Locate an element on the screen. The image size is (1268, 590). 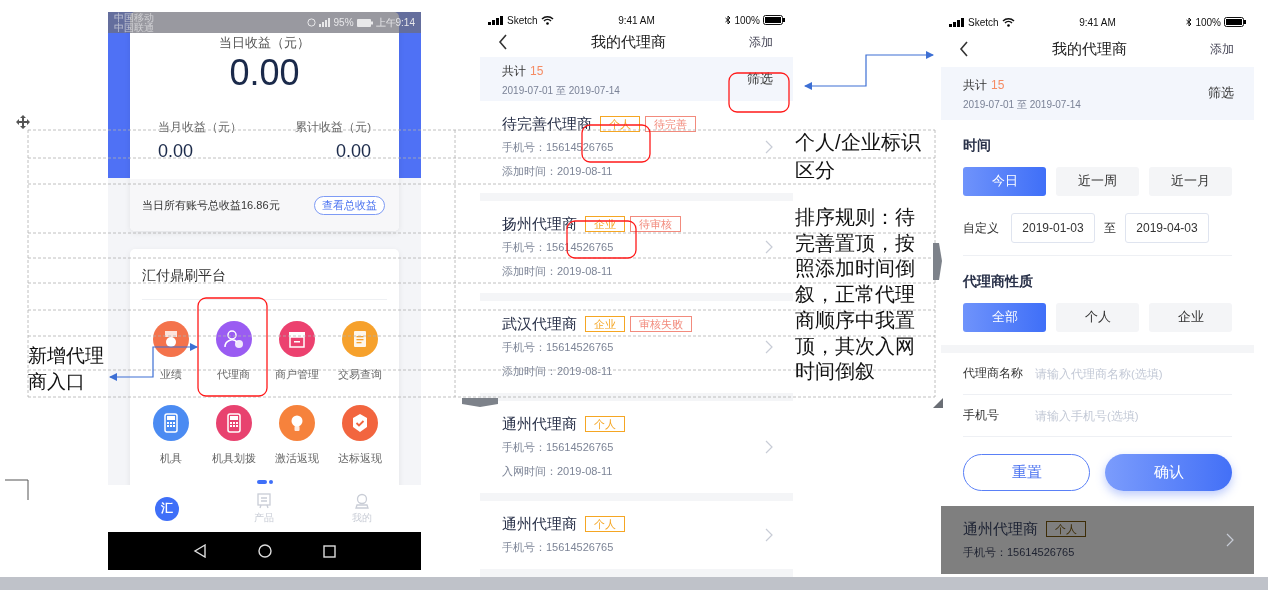
agent-tag: 企业 is located at coordinates (605, 324).